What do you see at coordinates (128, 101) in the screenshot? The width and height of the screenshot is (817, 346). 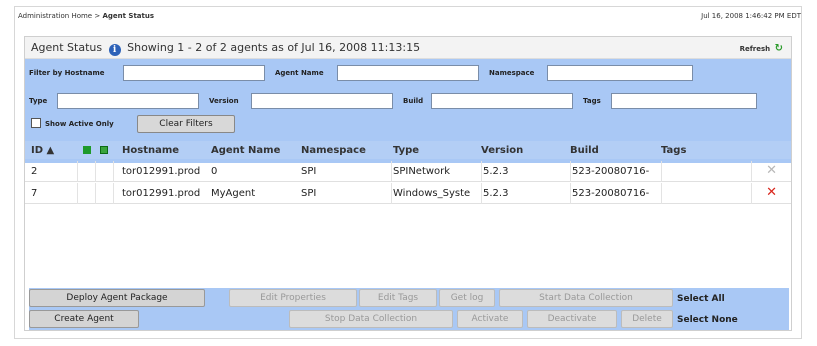 I see `type-filter-input` at bounding box center [128, 101].